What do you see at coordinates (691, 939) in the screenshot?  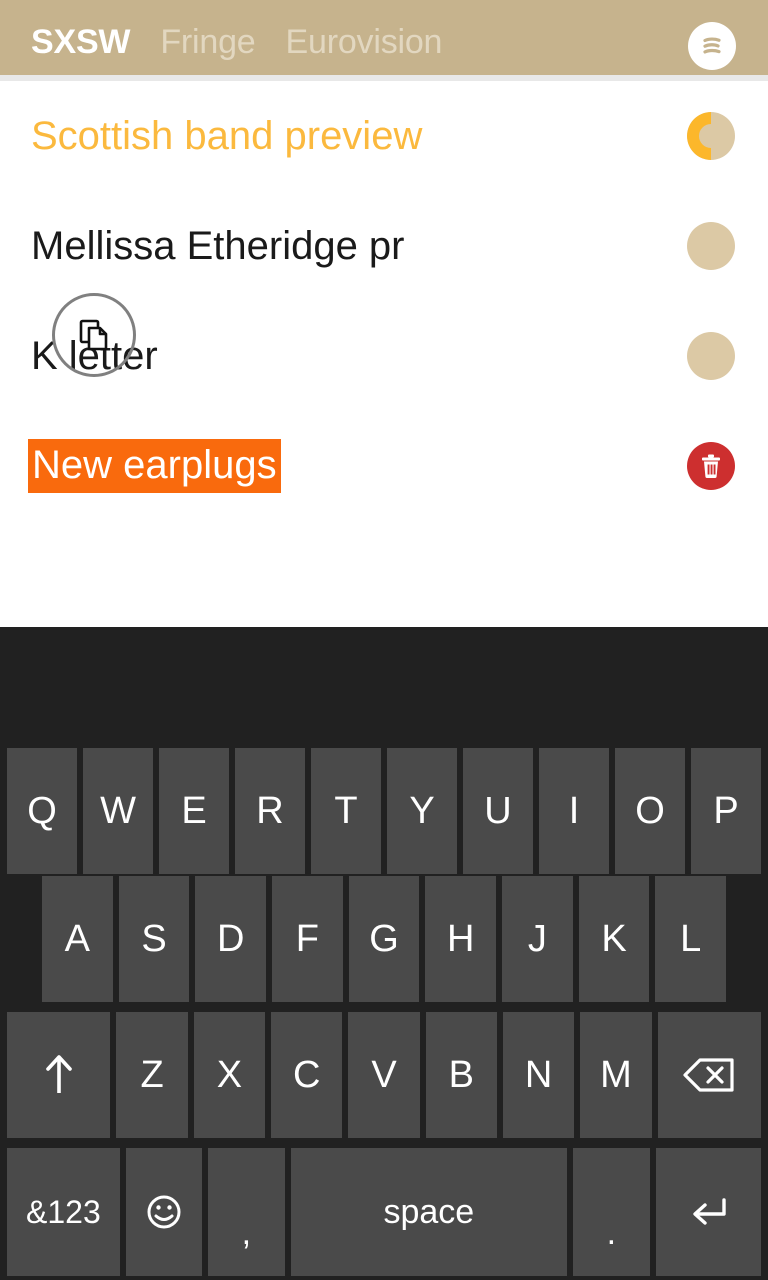 I see `key-l: L` at bounding box center [691, 939].